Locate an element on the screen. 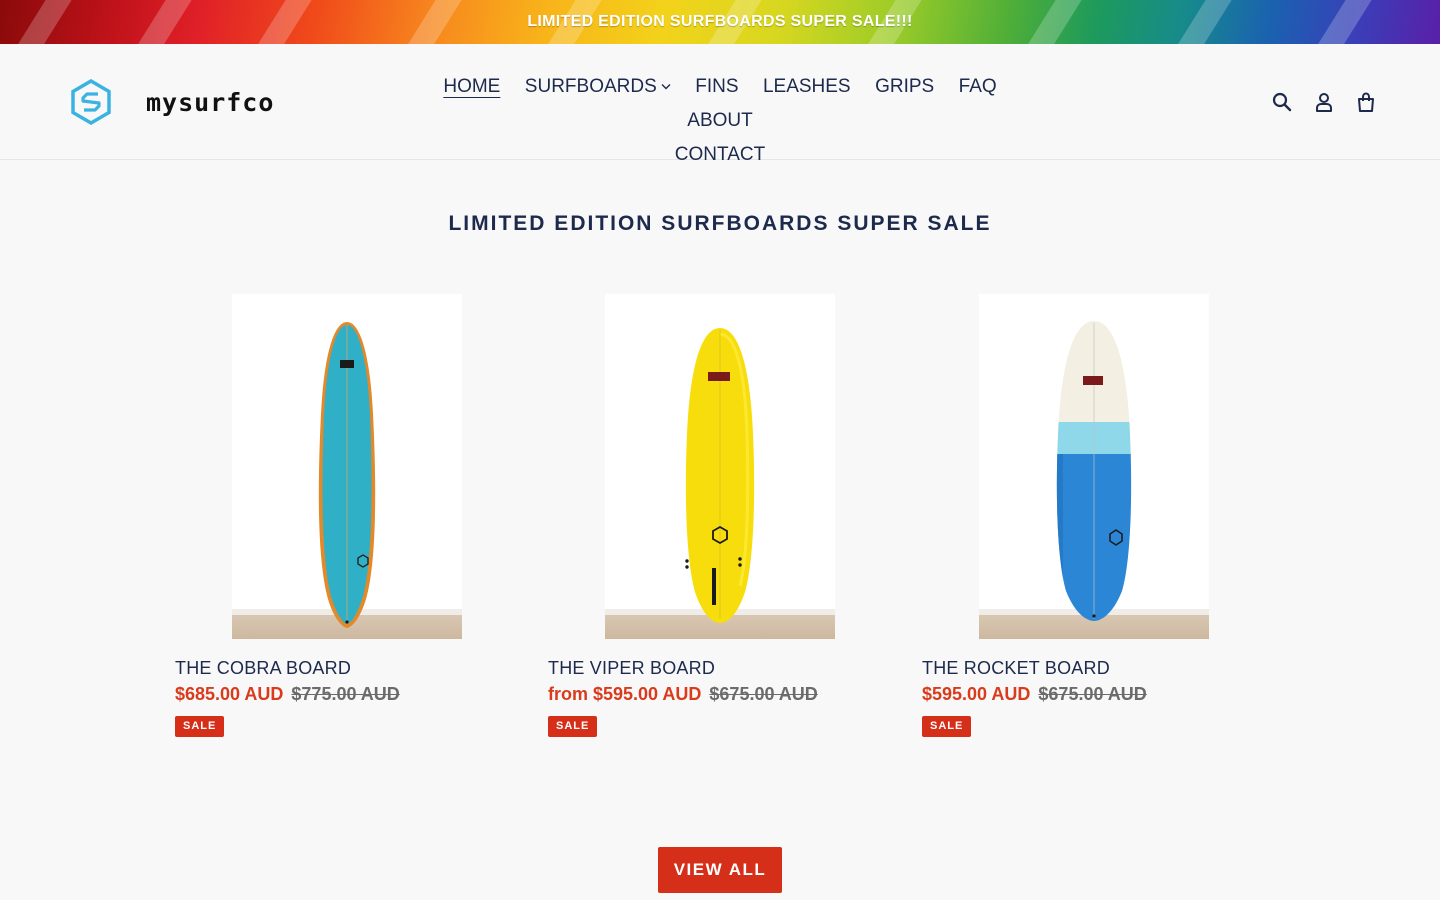 This screenshot has height=900, width=1440. nav-item-grips: GRIPS is located at coordinates (904, 86).